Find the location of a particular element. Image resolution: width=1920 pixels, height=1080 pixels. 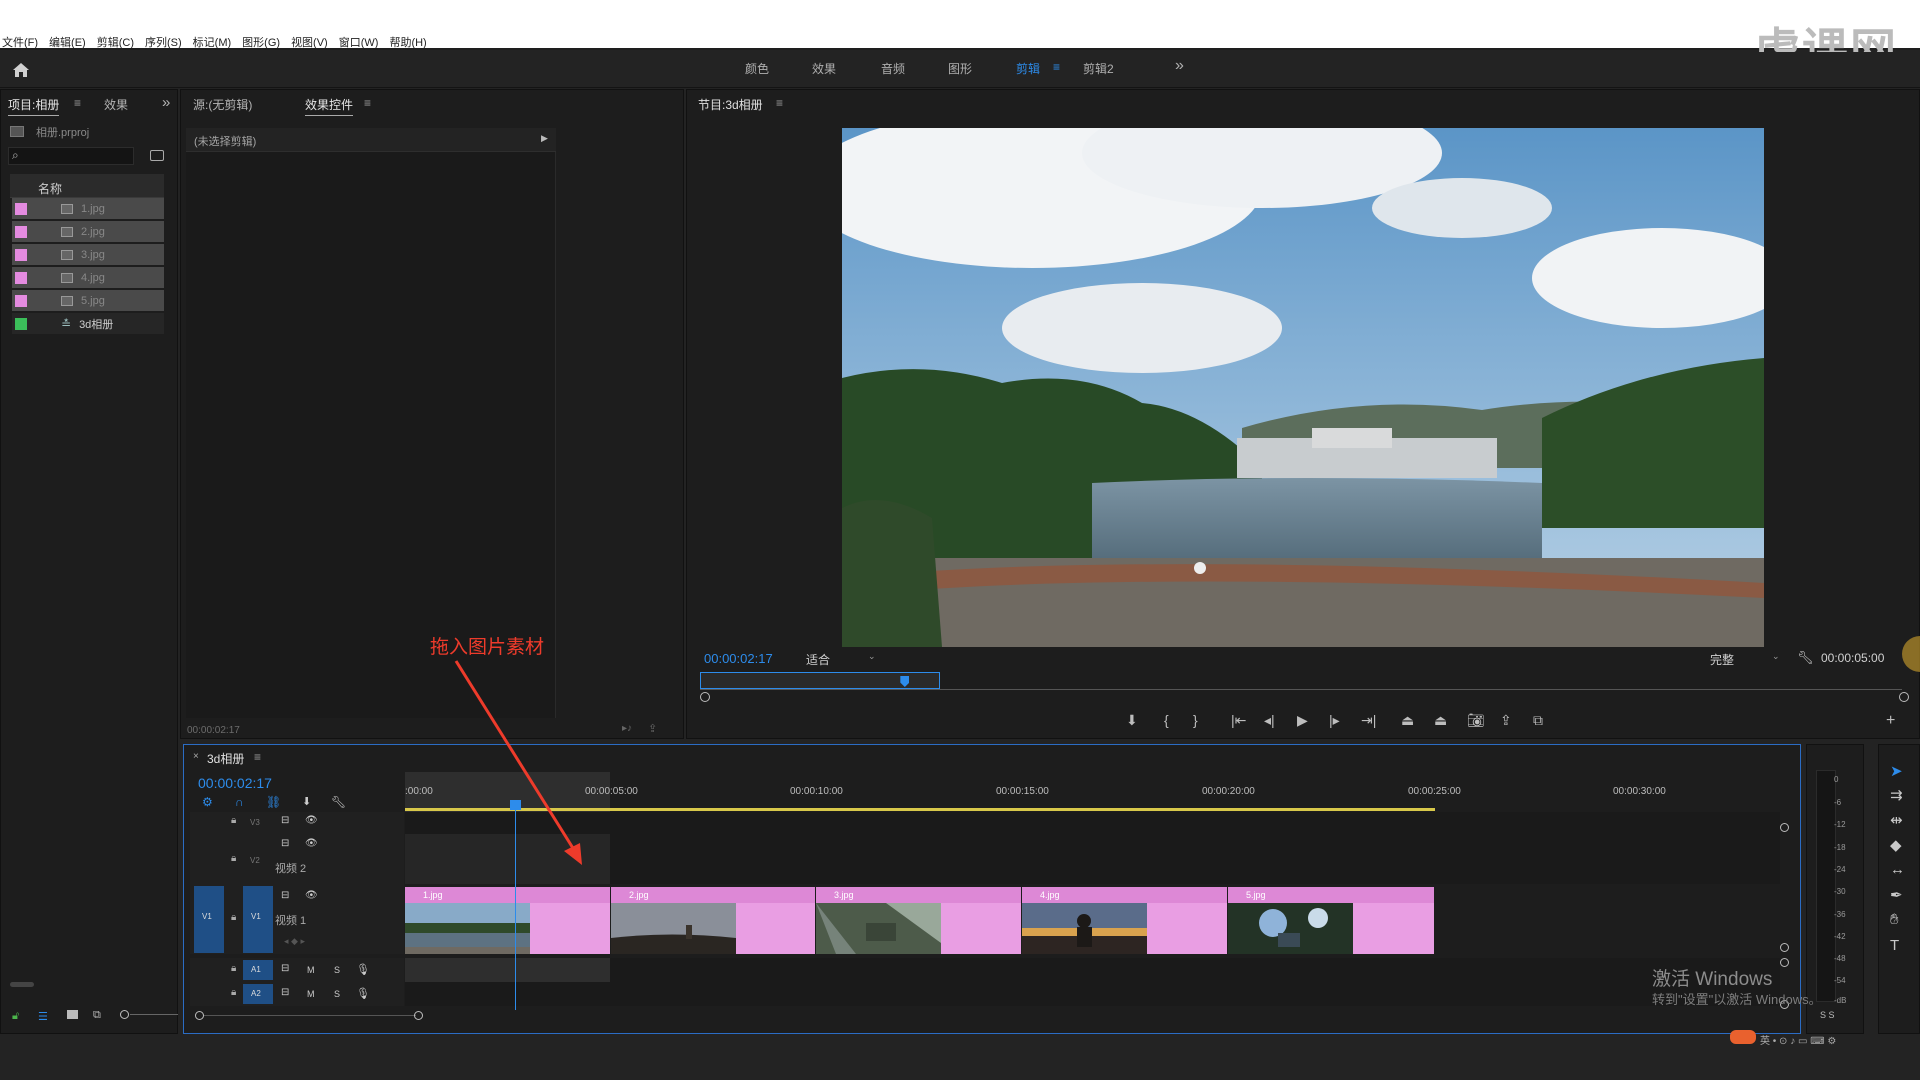

workspace-overflow-icon: » is located at coordinates (1179, 66).